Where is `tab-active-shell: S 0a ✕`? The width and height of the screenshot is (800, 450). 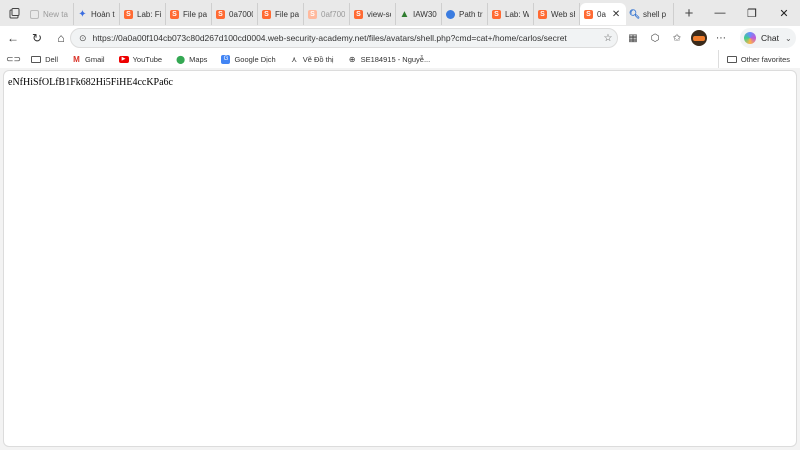 tab-active-shell: S 0a ✕ is located at coordinates (603, 14).